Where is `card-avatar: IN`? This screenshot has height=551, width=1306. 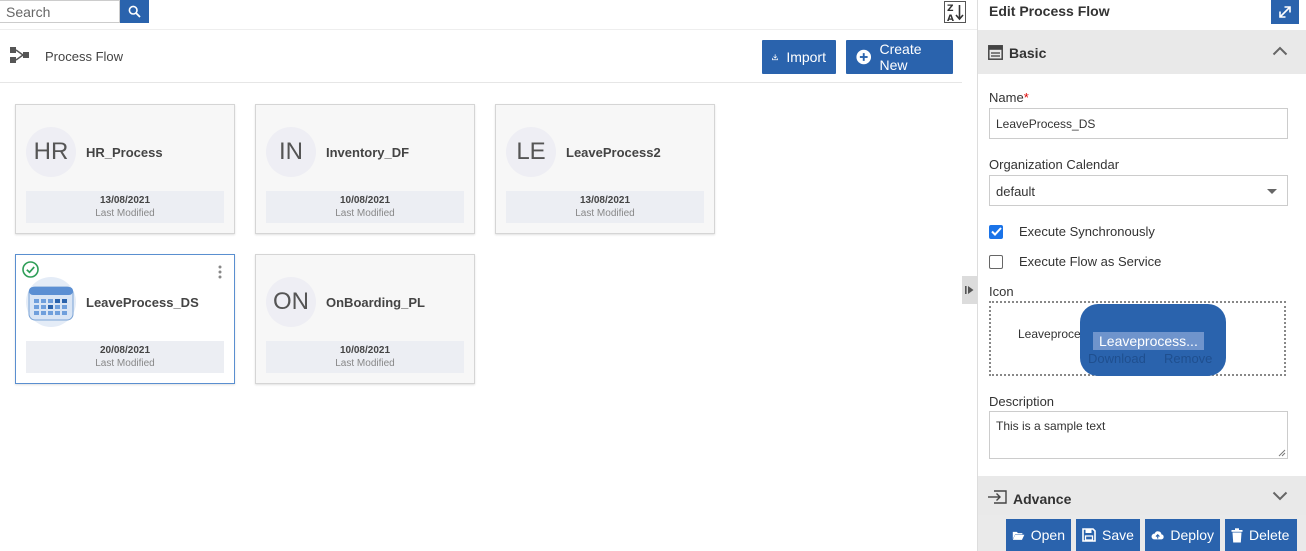
card-avatar: IN is located at coordinates (291, 152).